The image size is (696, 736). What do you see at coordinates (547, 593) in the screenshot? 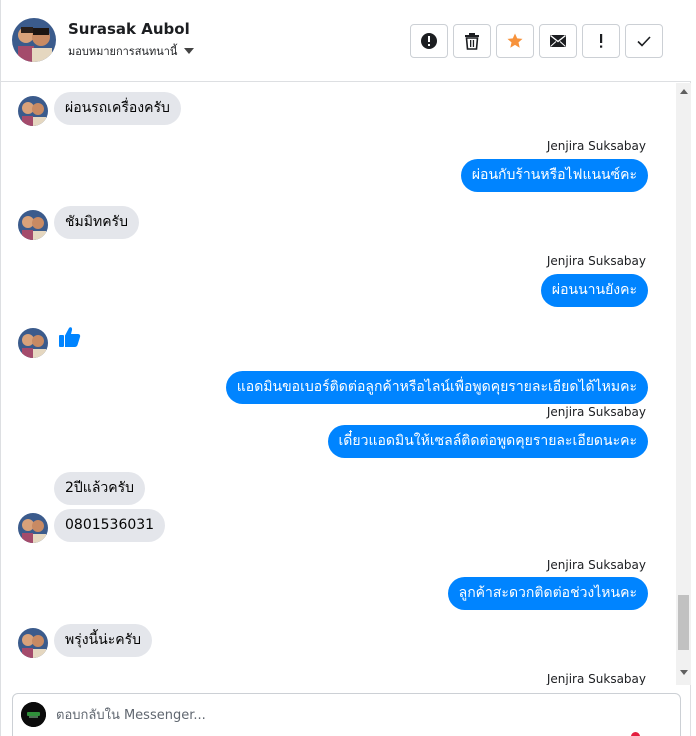
I see `message-bubble-outgoing: ลูกค้าสะดวกติดต่อช่วงไหนคะ` at bounding box center [547, 593].